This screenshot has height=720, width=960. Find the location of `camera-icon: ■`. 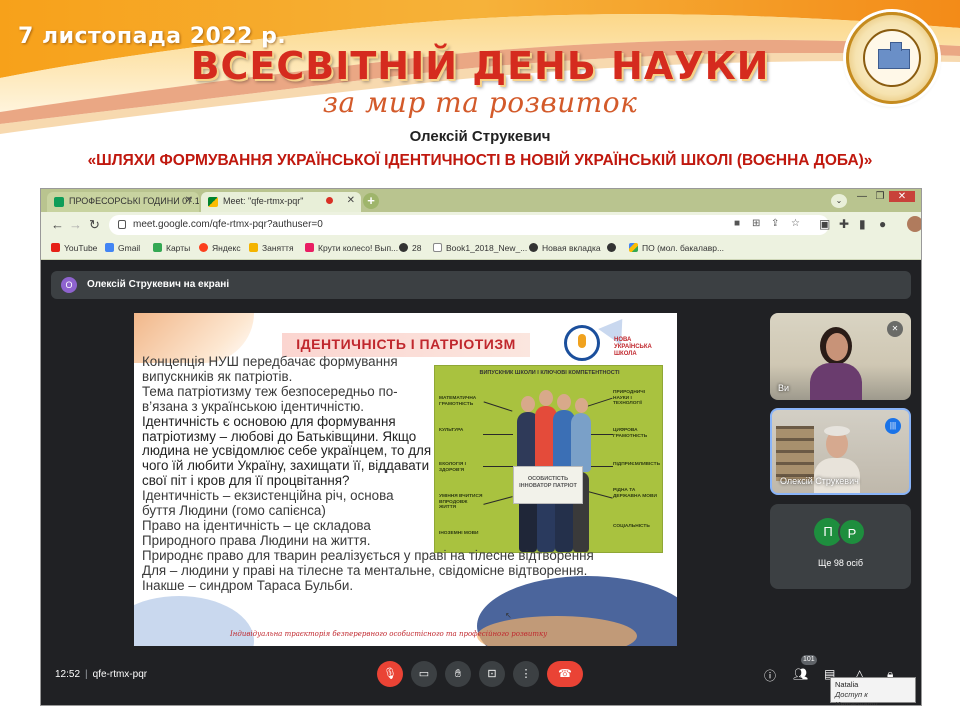

camera-icon: ■ is located at coordinates (737, 223).